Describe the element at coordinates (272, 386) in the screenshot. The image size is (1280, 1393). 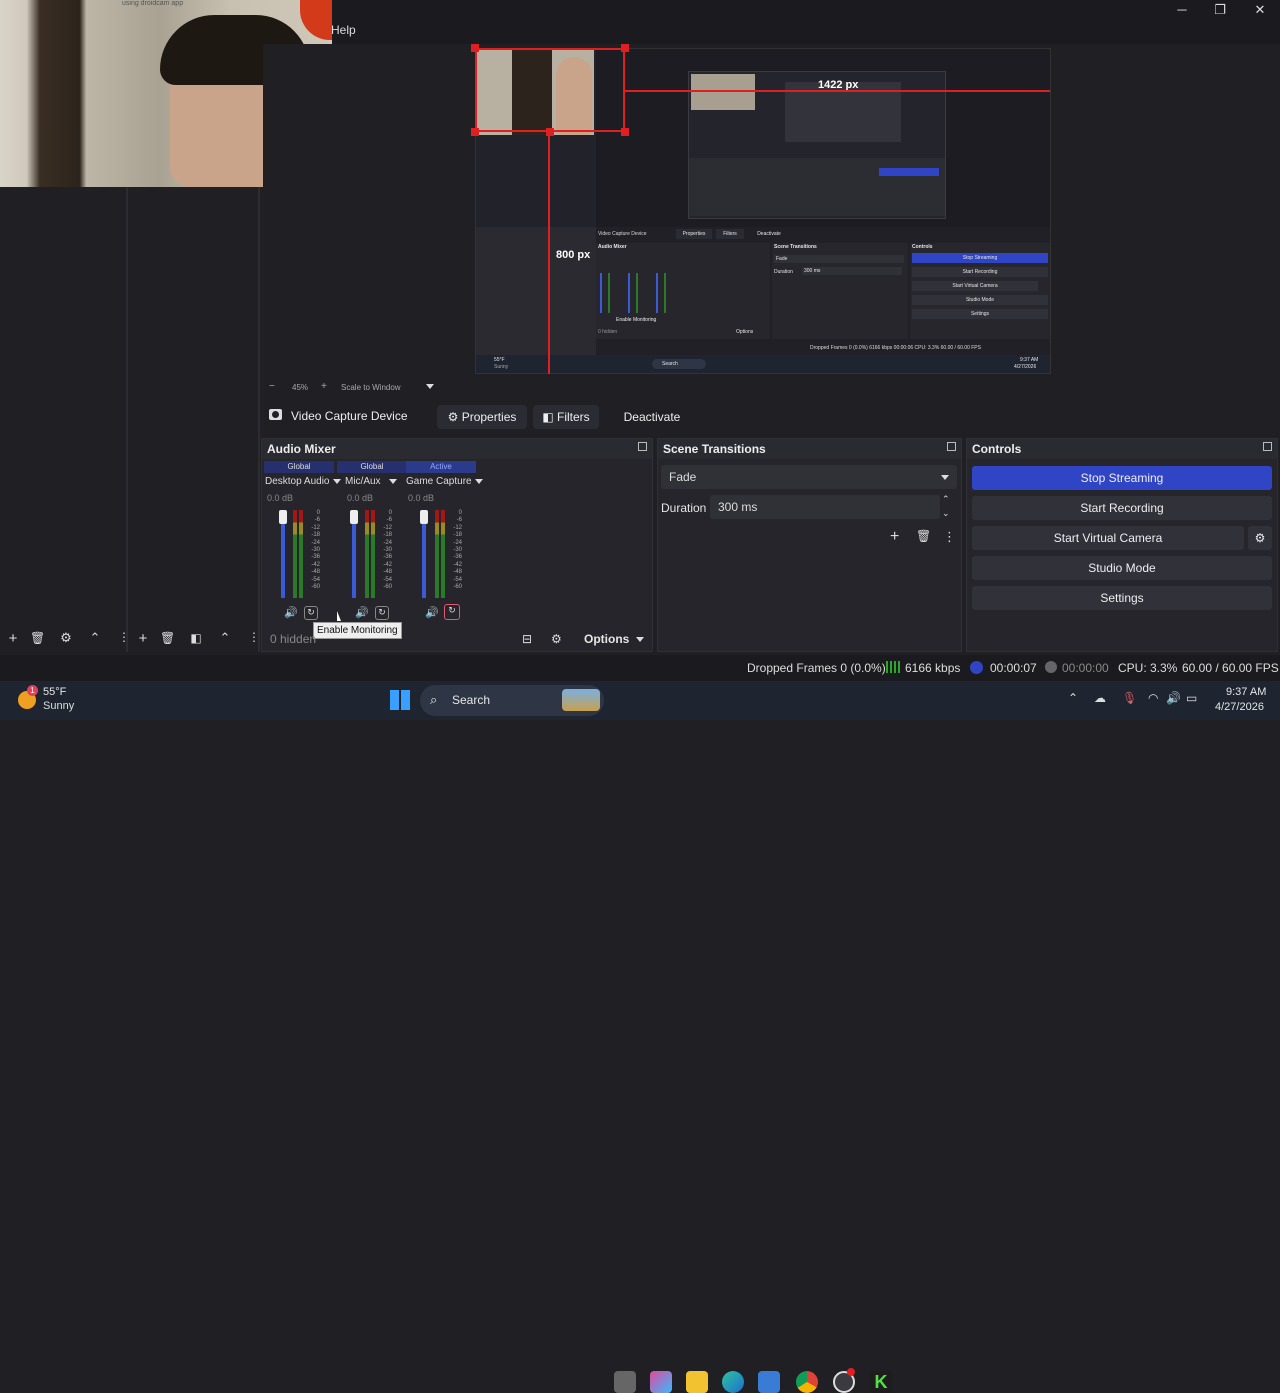
I see `zoom-out-button: −` at that location.